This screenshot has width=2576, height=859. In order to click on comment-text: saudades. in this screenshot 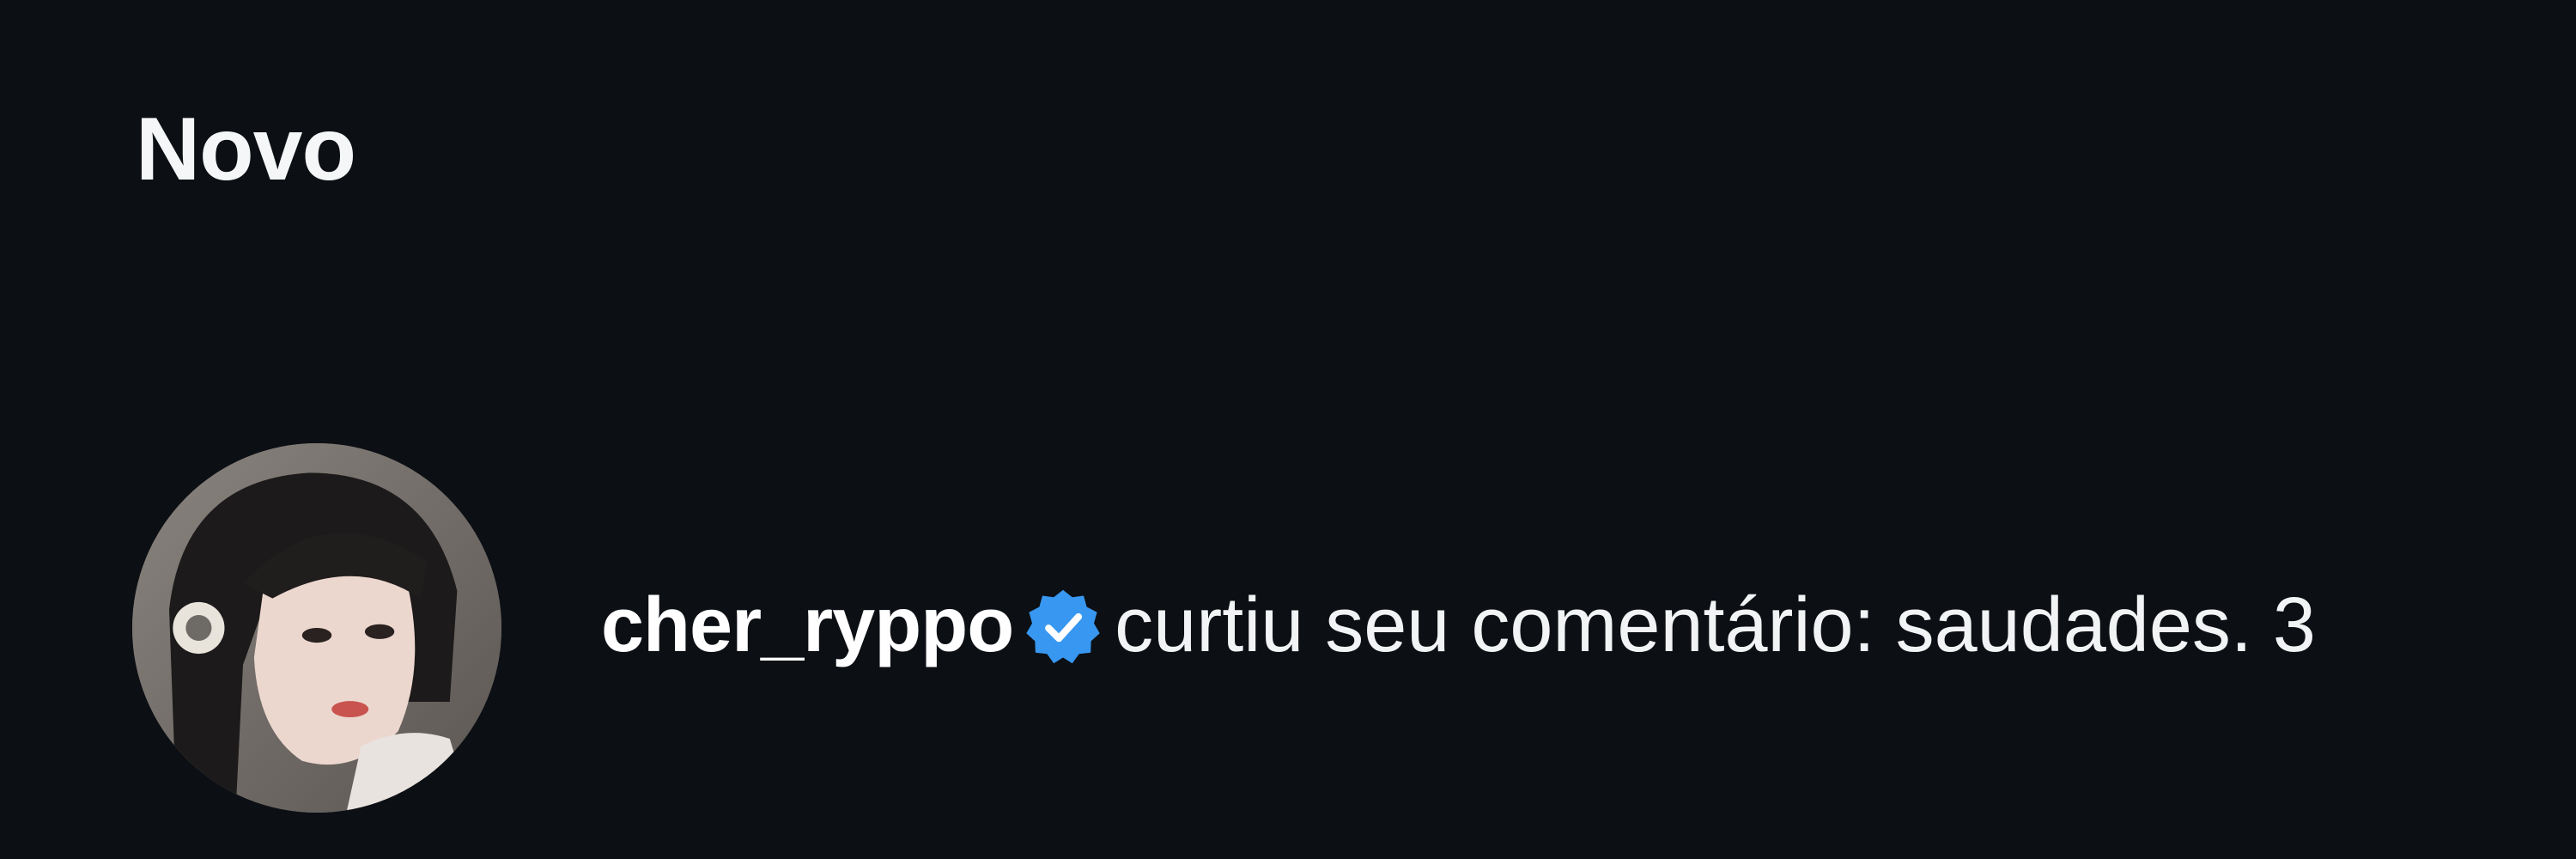, I will do `click(2073, 625)`.